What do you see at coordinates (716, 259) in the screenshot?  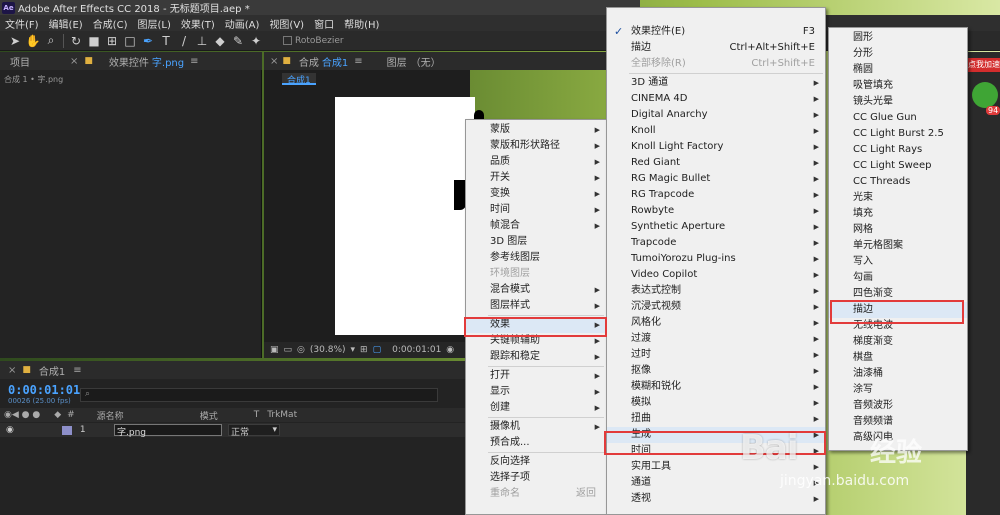 I see `menu-item: TumoiYorozu Plug-ins ▶` at bounding box center [716, 259].